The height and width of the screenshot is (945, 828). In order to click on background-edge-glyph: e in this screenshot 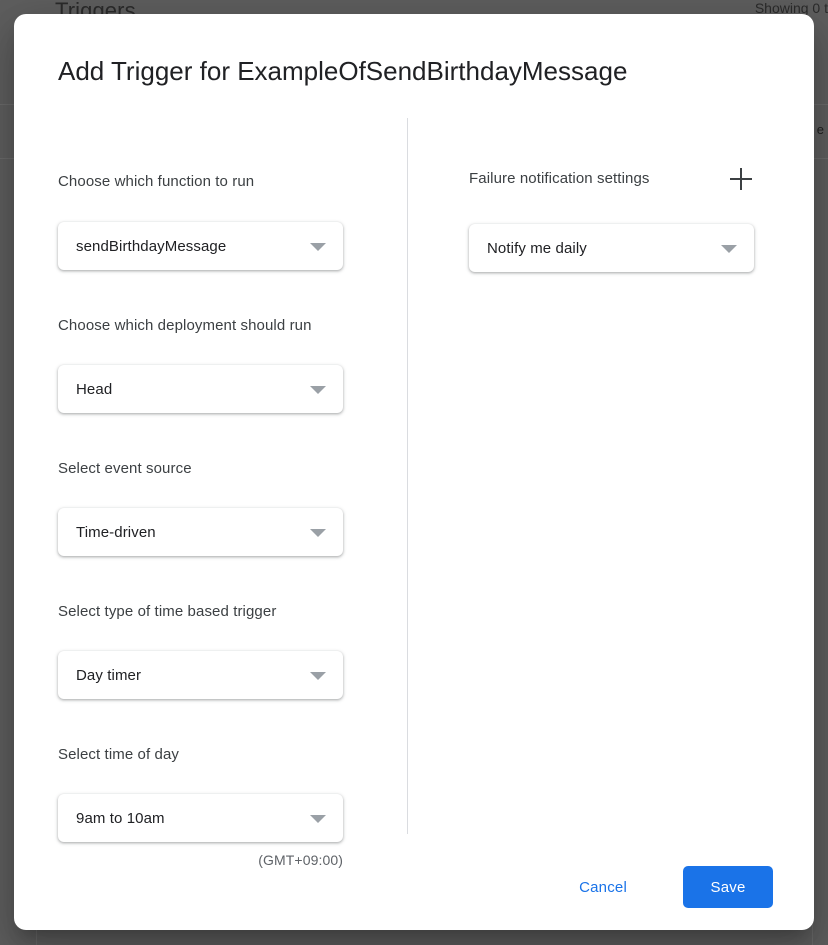, I will do `click(820, 129)`.